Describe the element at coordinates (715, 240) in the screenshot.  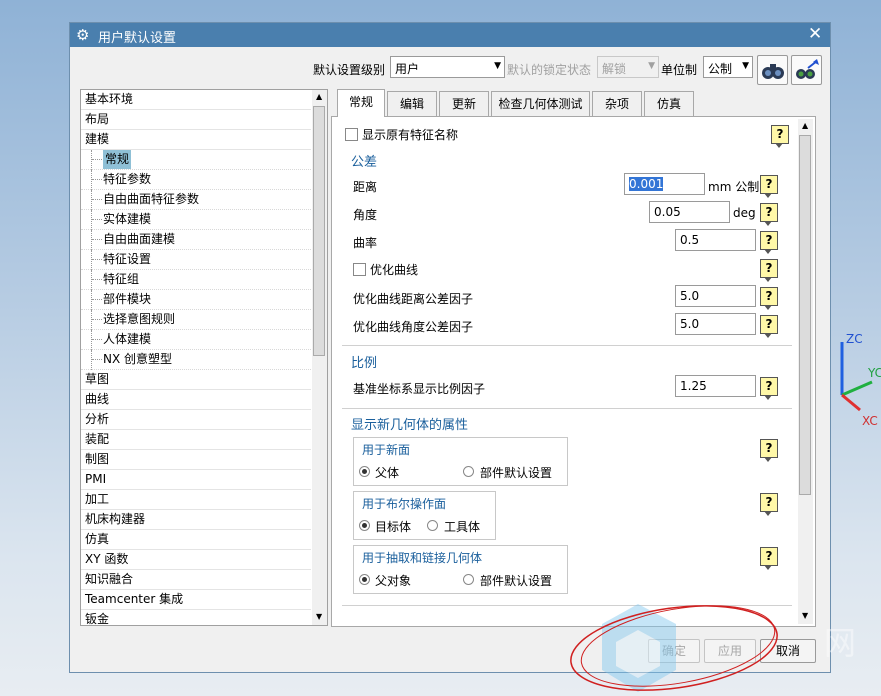
I see `curvature-input: 0.5` at that location.